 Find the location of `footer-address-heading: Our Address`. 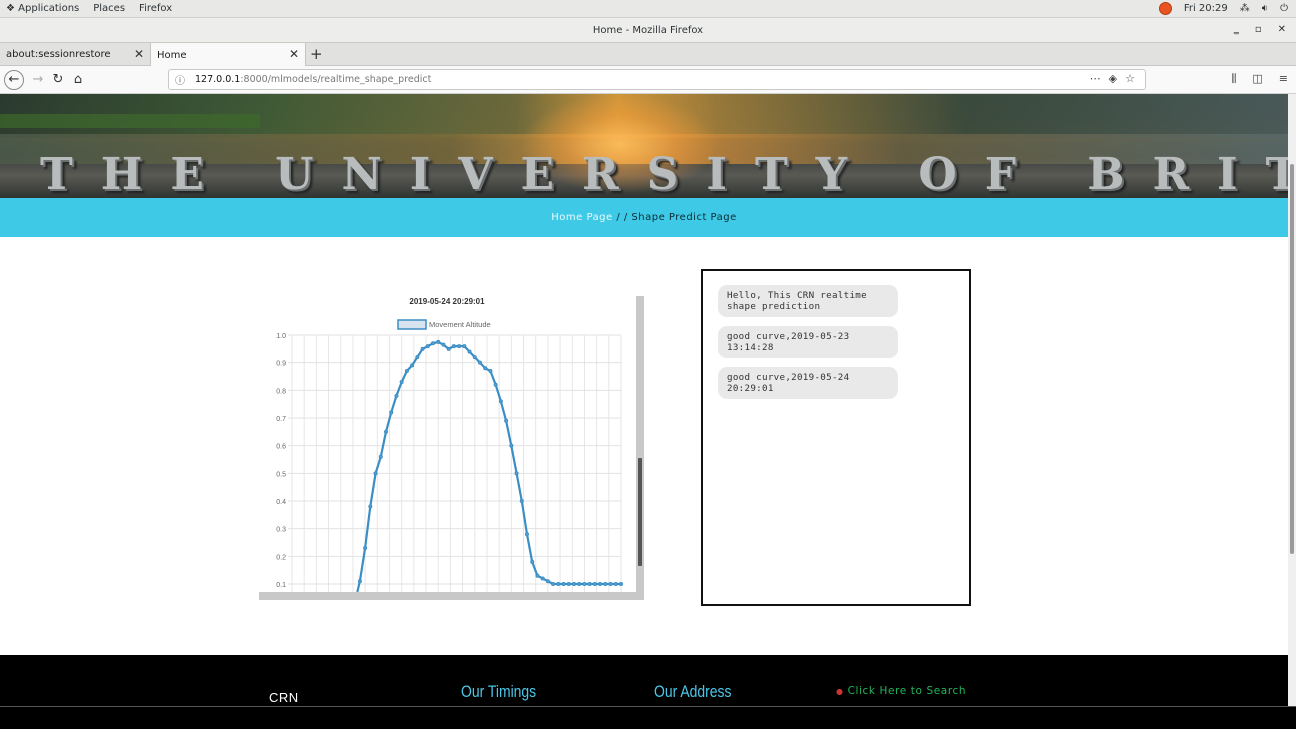

footer-address-heading: Our Address is located at coordinates (693, 691).